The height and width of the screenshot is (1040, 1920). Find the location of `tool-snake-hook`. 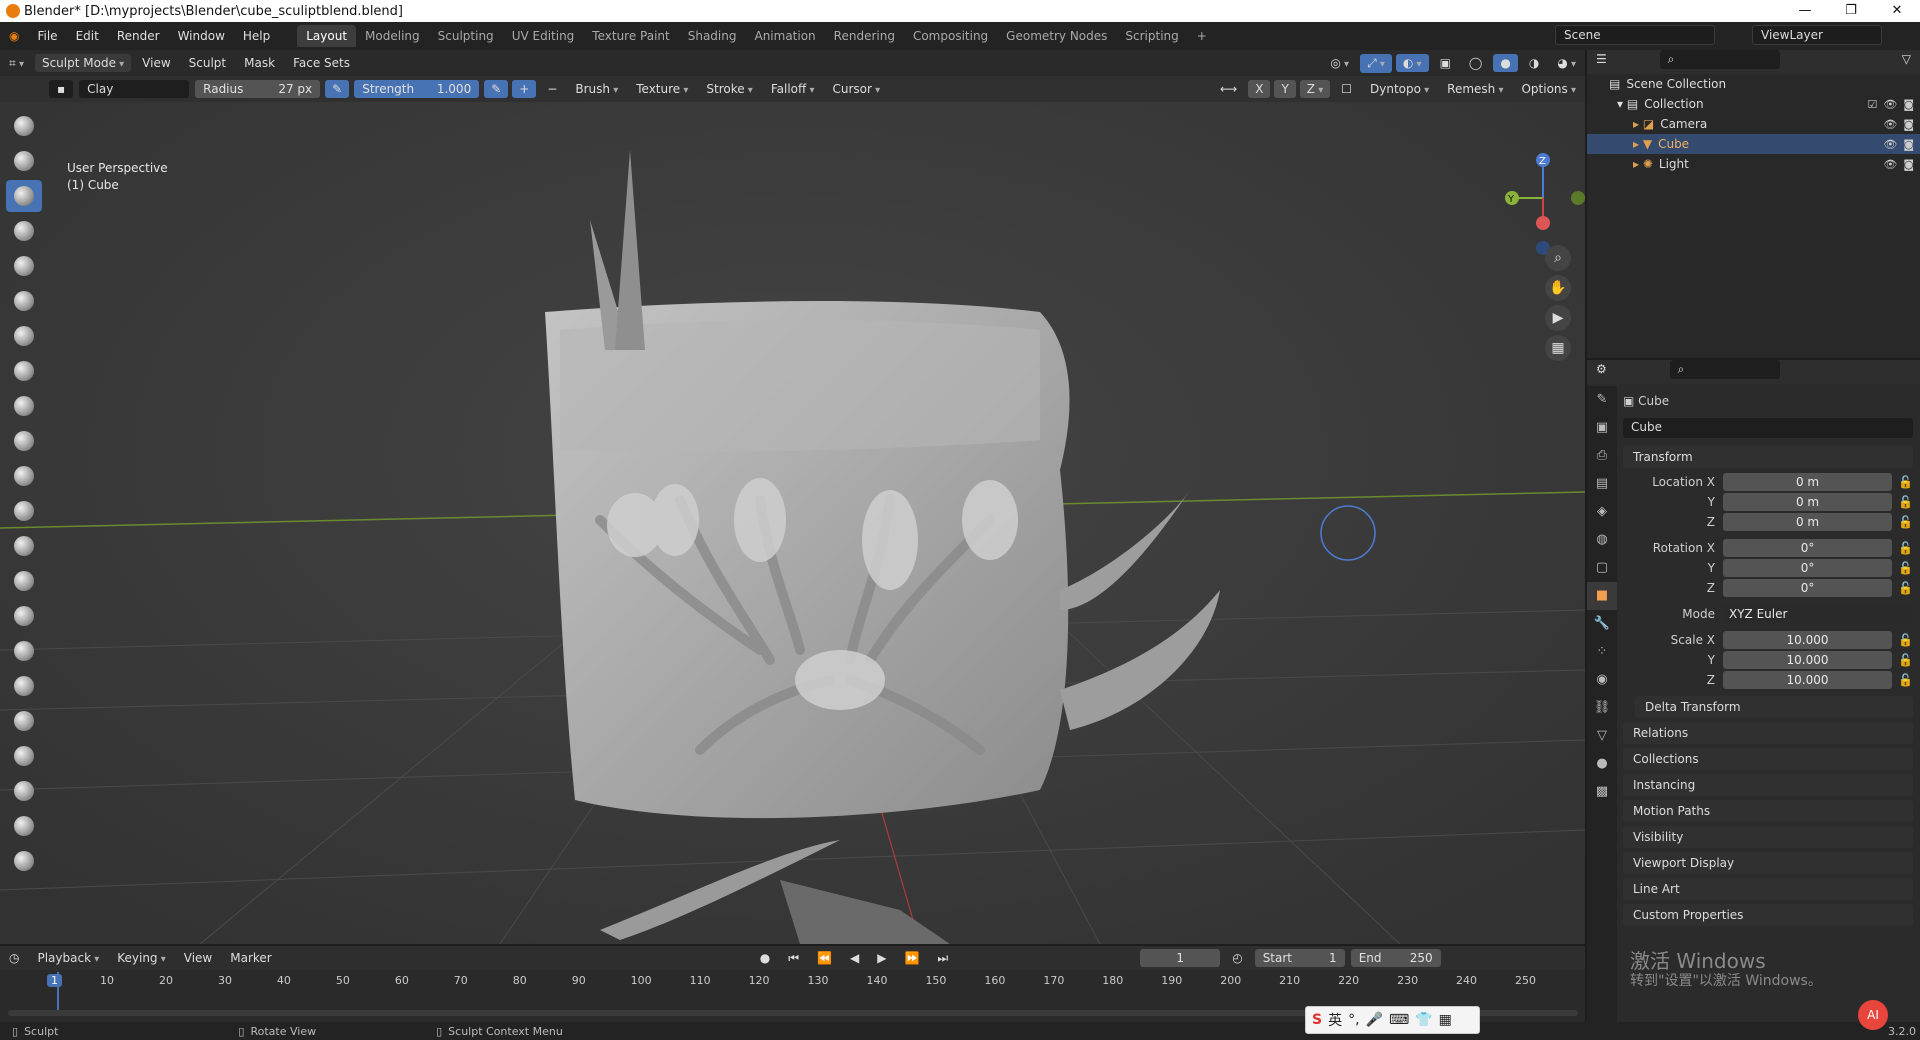

tool-snake-hook is located at coordinates (24, 721).